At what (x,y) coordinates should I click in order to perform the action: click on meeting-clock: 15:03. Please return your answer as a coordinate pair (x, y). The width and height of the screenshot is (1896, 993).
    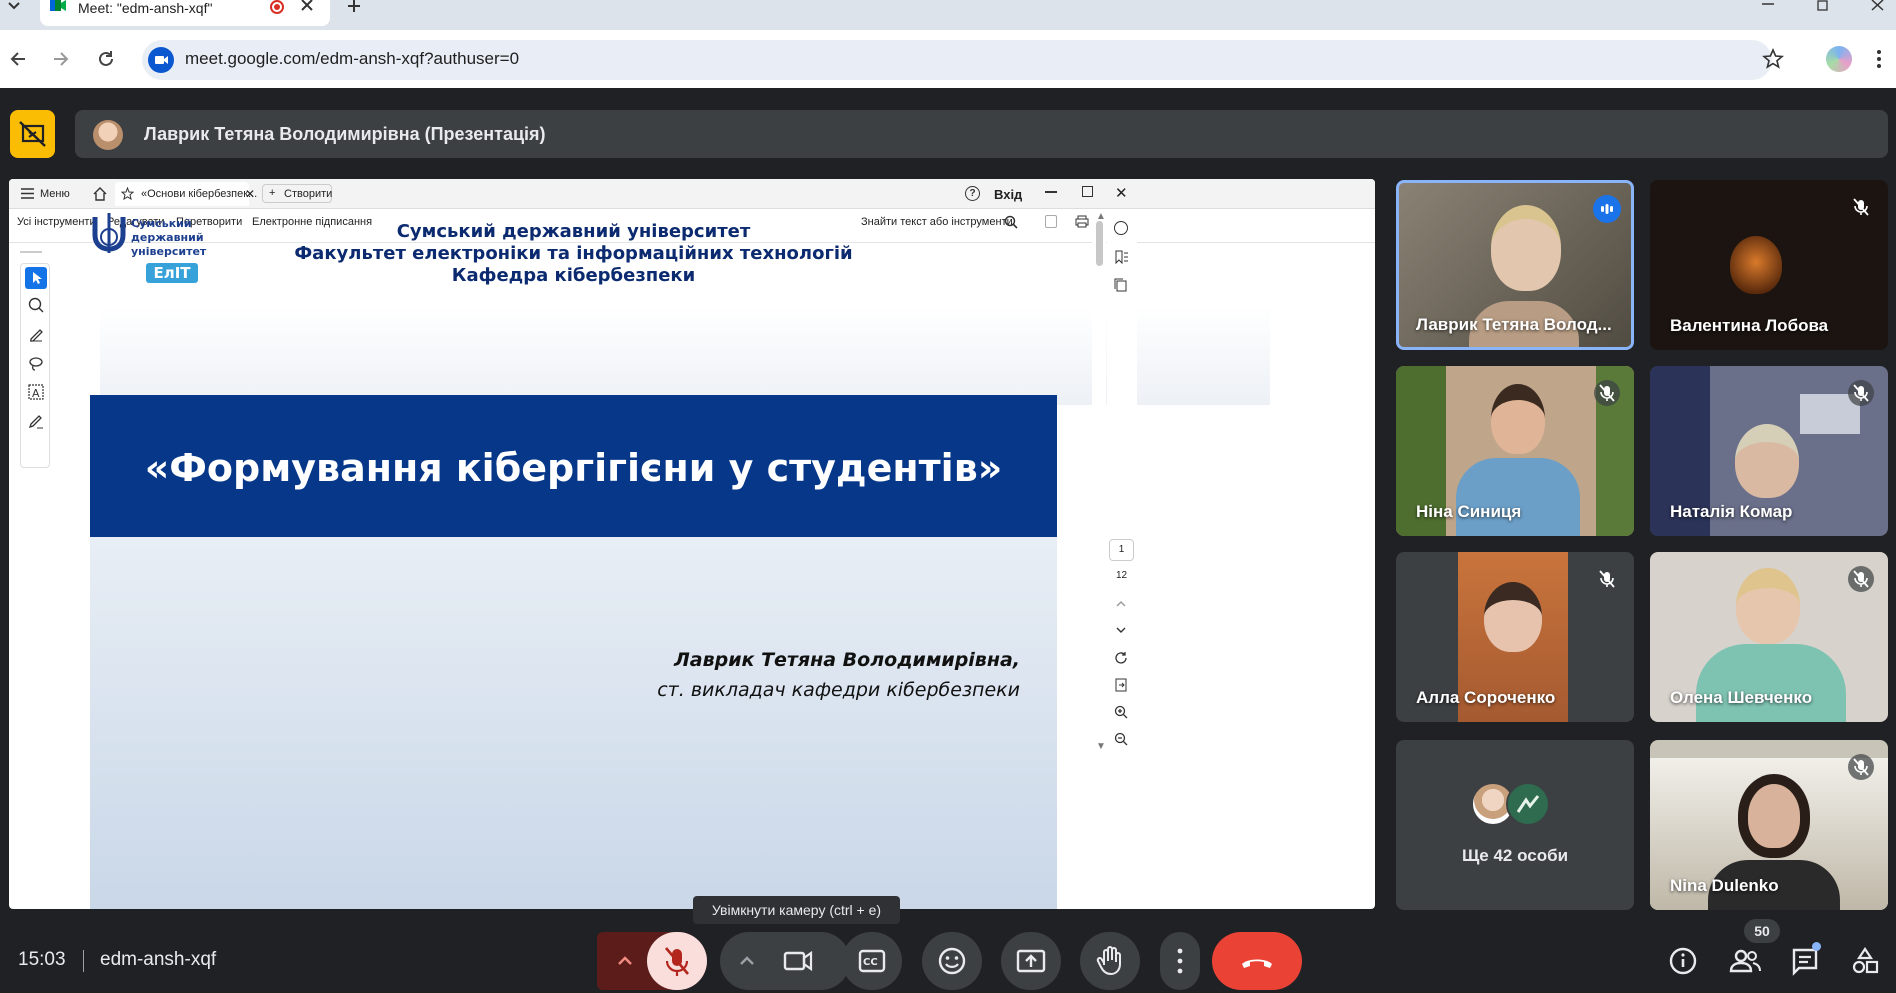
    Looking at the image, I should click on (42, 959).